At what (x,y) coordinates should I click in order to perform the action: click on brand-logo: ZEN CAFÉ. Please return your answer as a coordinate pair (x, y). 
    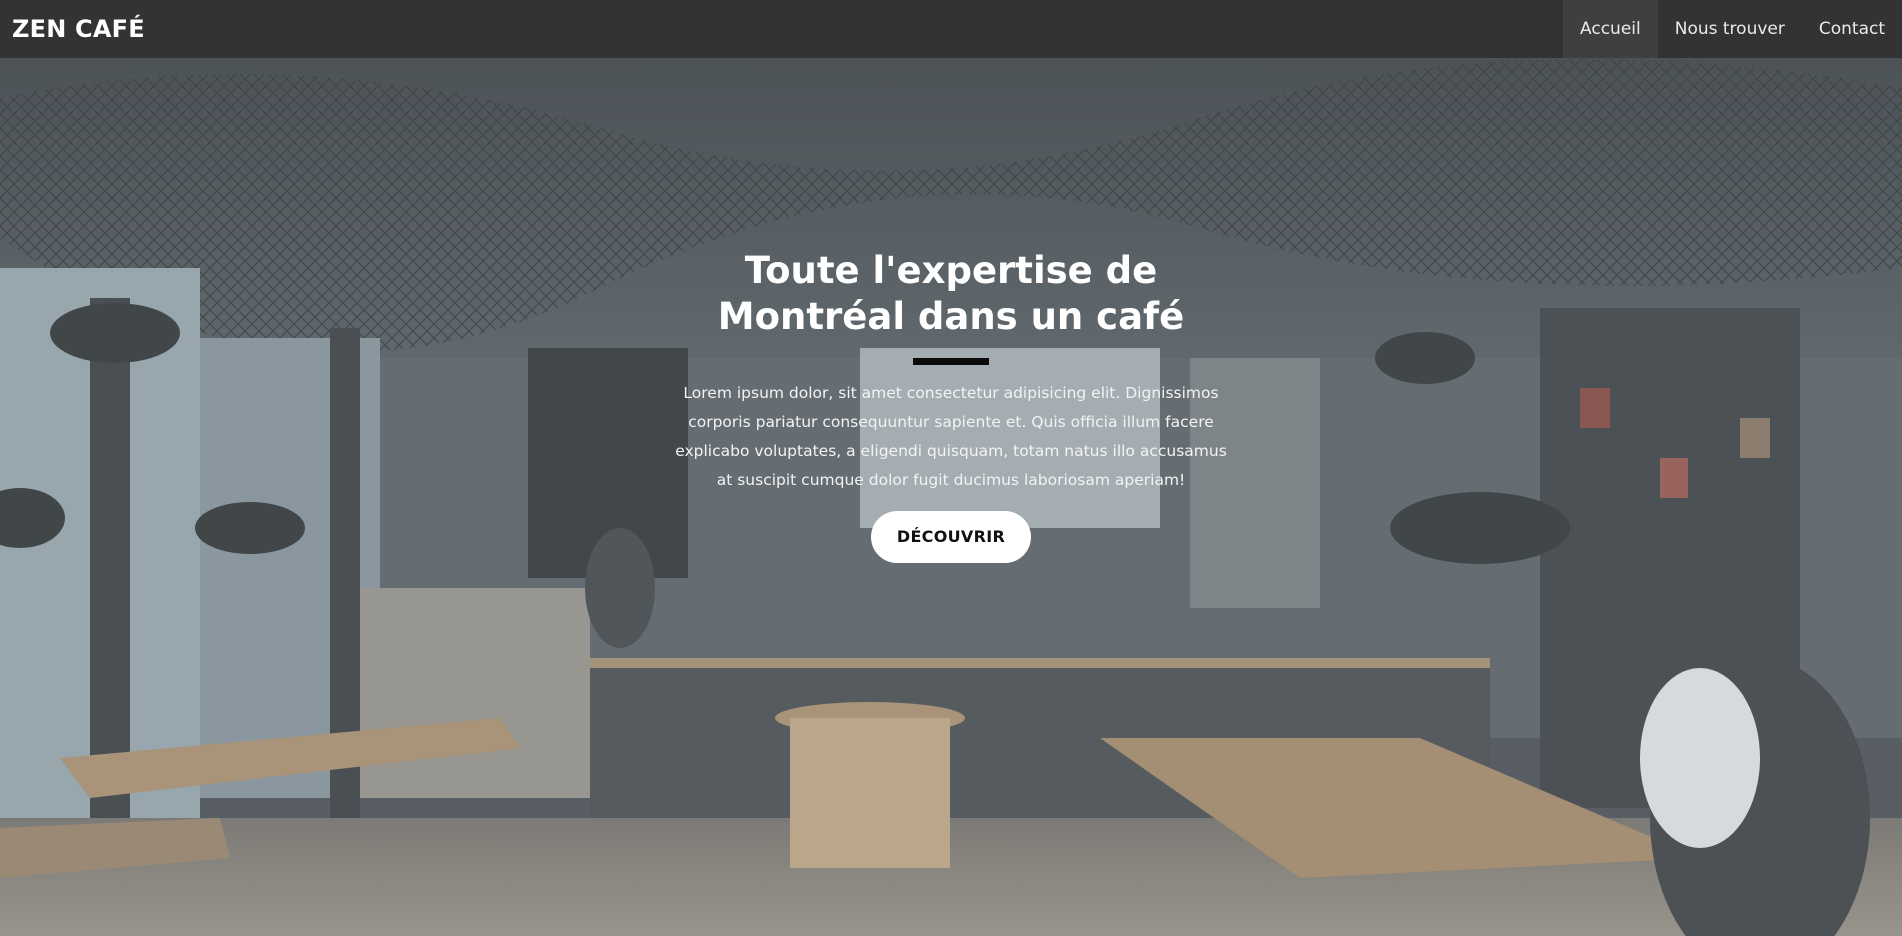
    Looking at the image, I should click on (78, 29).